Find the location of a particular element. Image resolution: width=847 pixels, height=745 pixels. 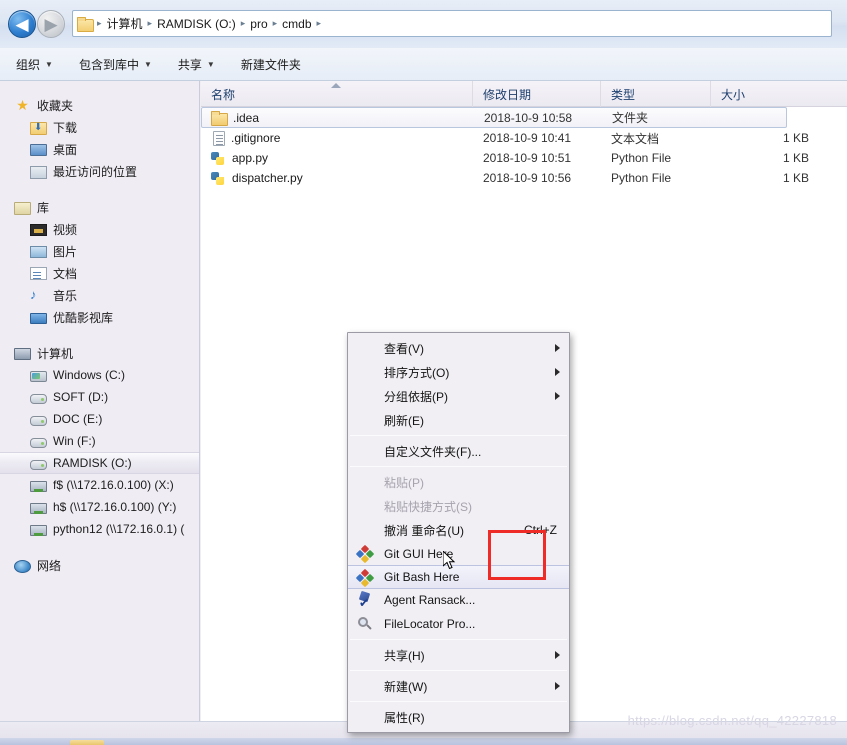

sidebar-item-documents: 文档 is located at coordinates (99, 273).